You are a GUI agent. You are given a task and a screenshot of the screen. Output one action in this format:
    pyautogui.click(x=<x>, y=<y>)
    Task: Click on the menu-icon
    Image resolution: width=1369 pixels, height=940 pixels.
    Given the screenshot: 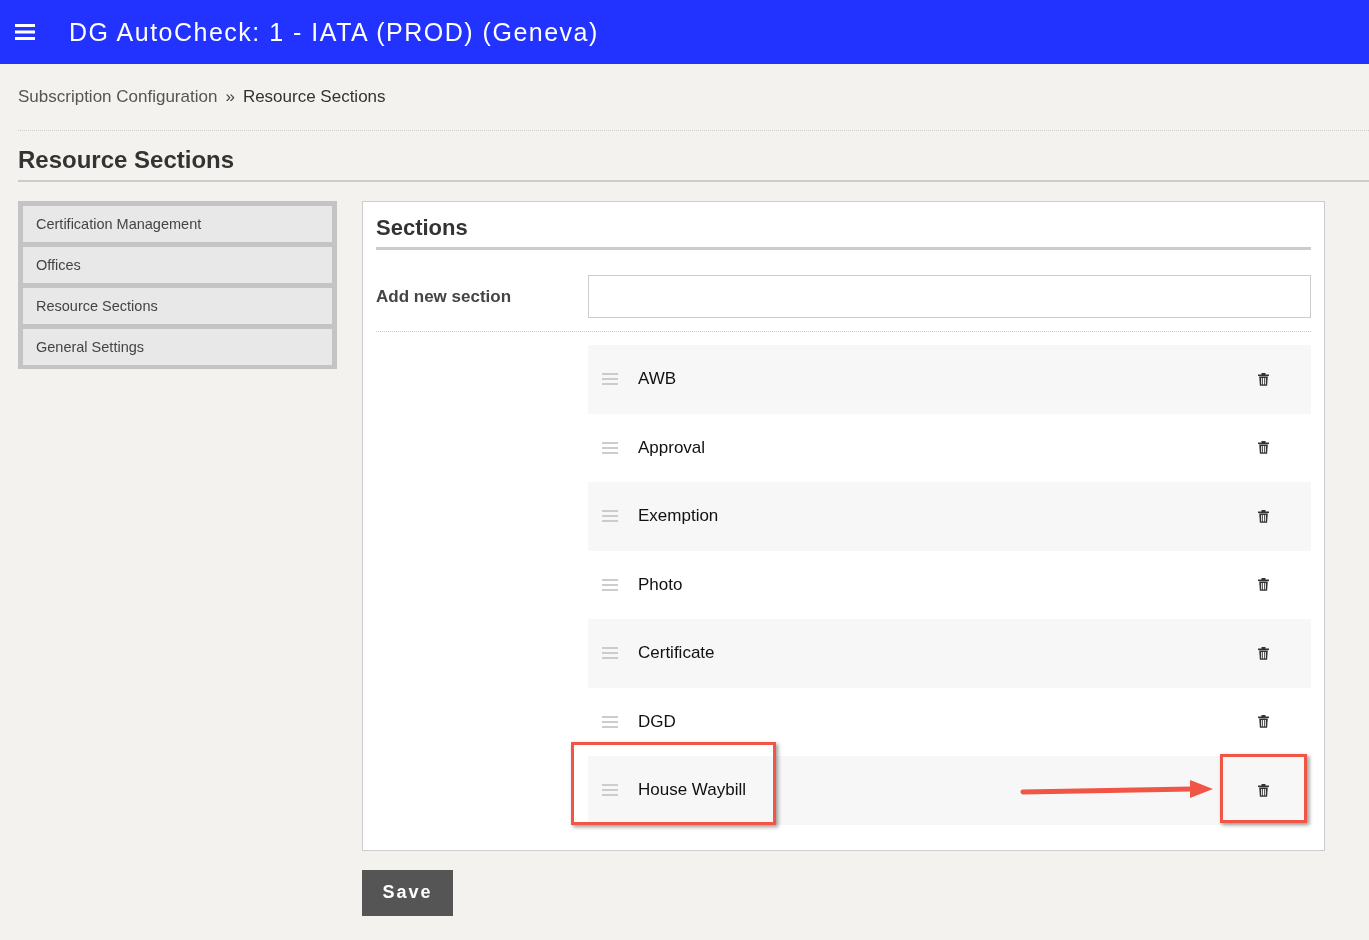 What is the action you would take?
    pyautogui.click(x=25, y=32)
    